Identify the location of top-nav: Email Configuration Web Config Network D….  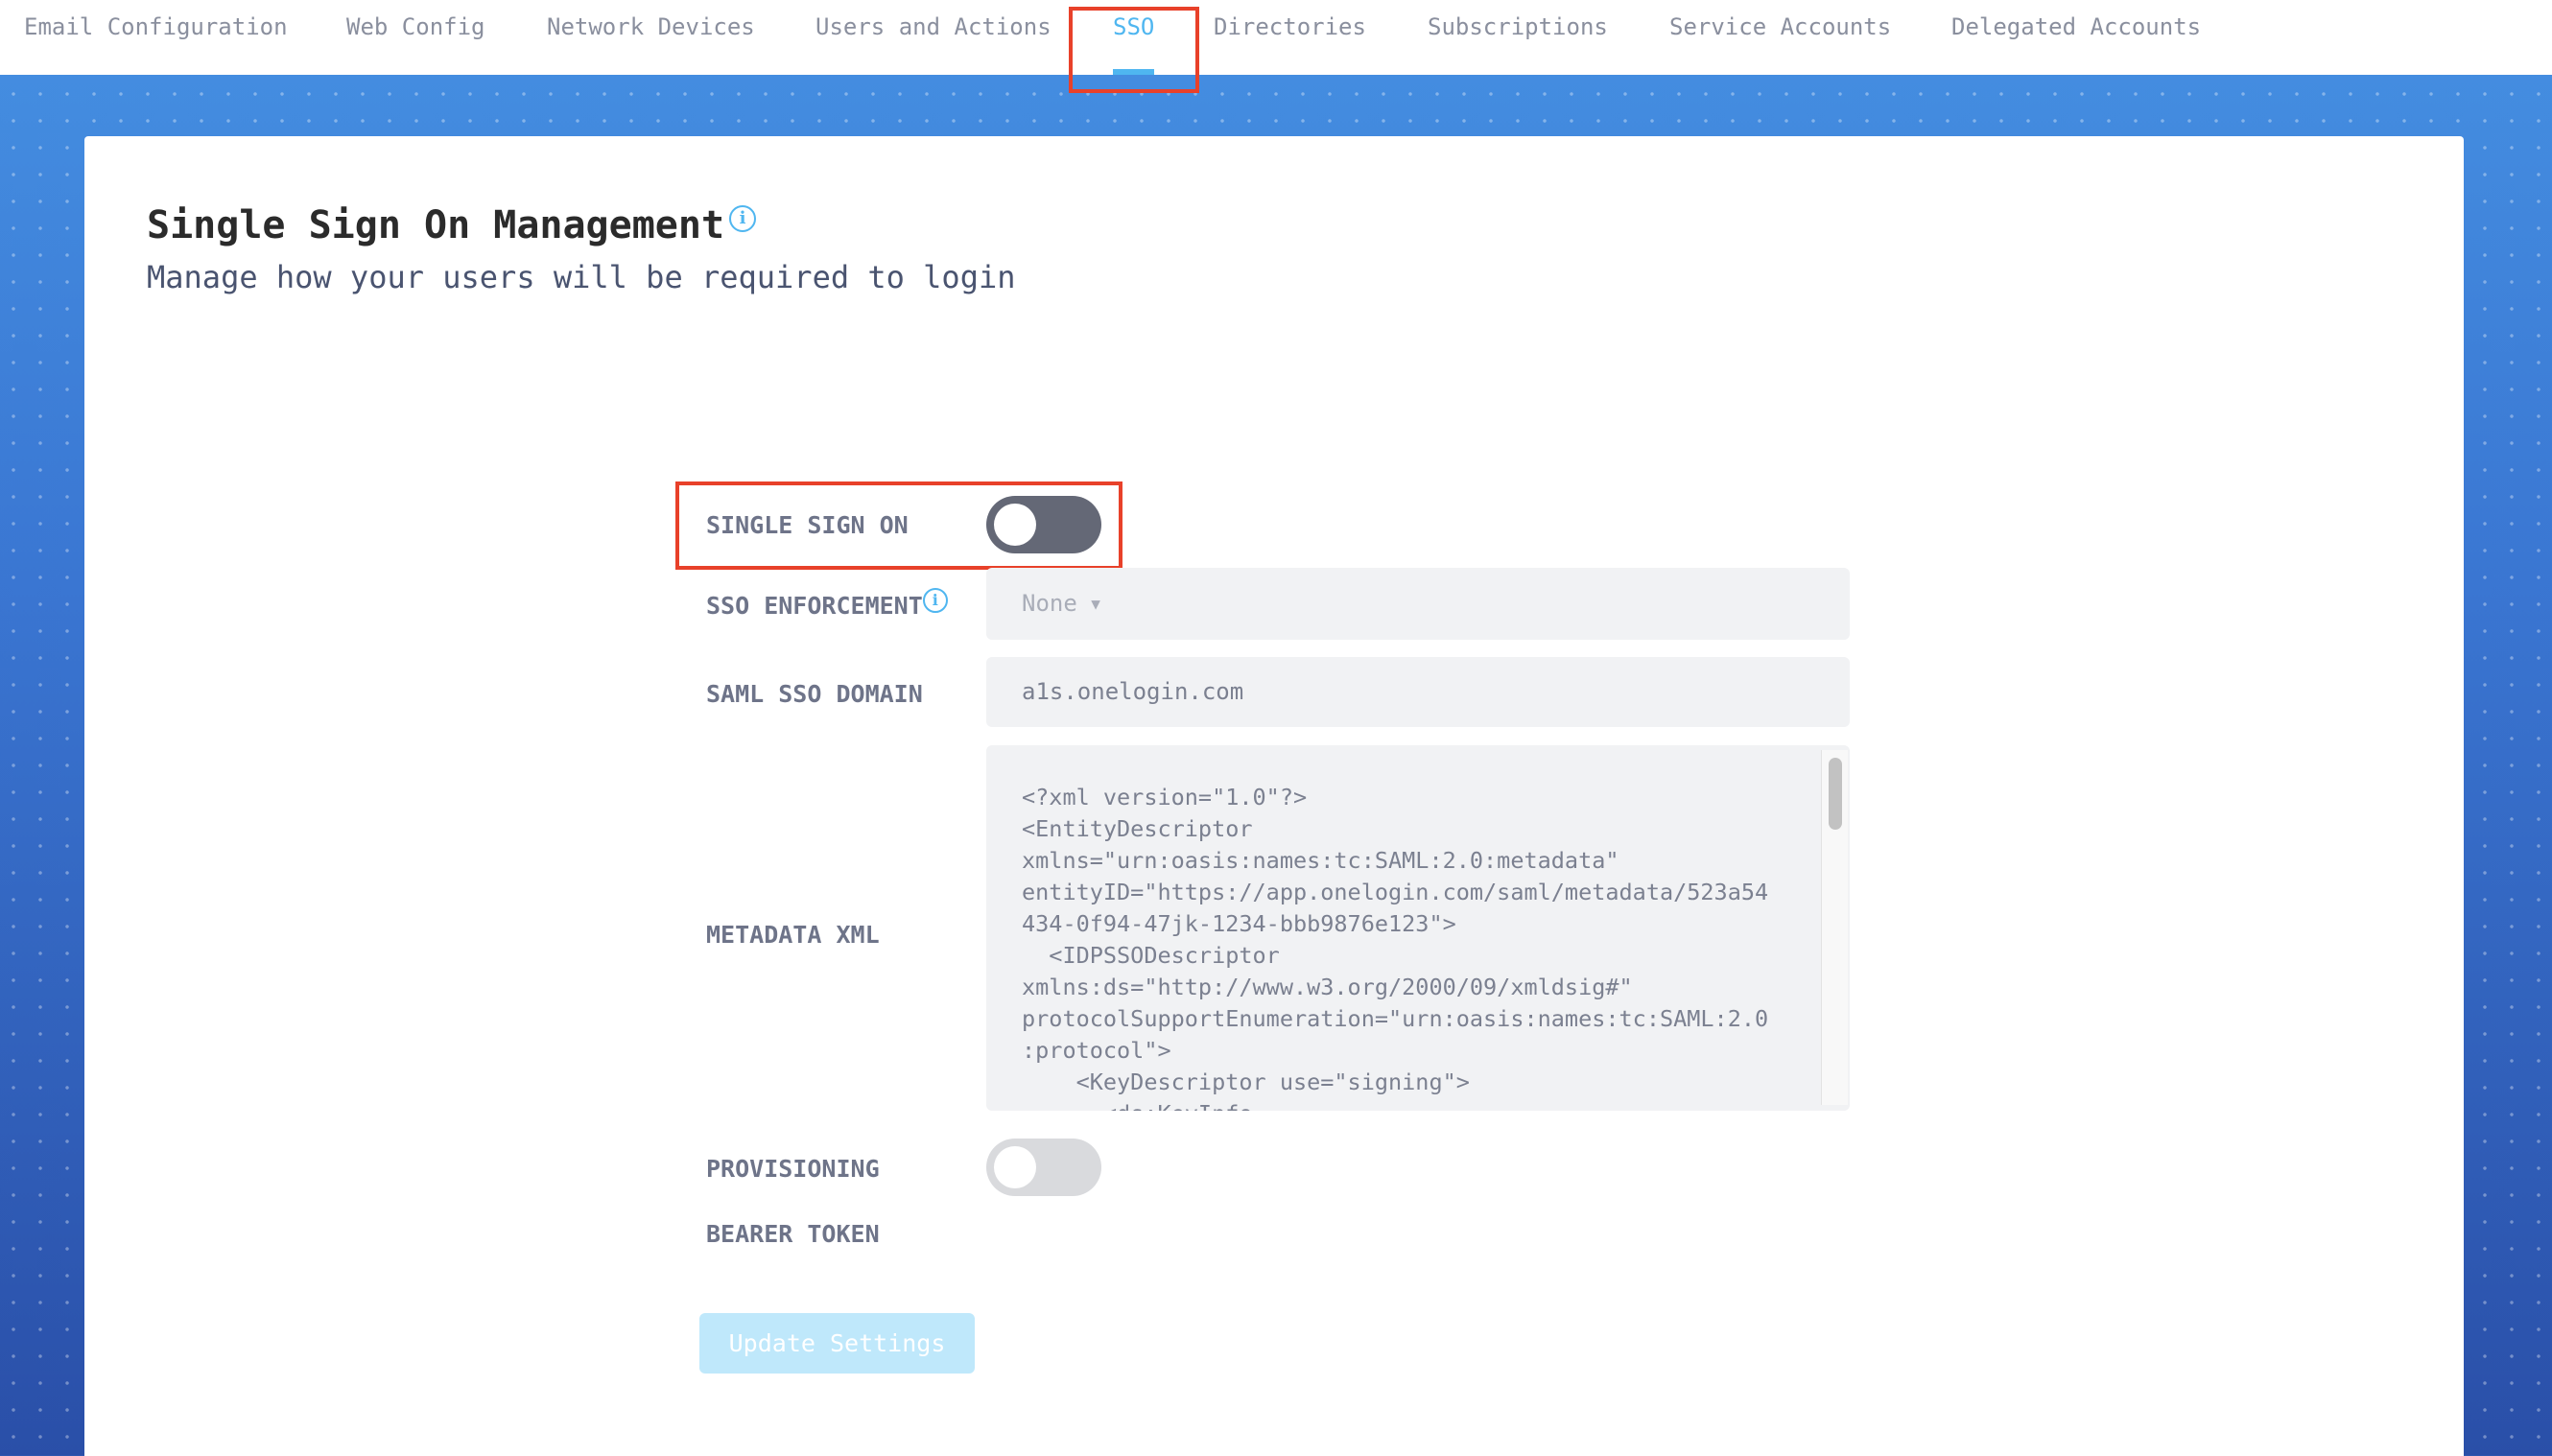
(1276, 38).